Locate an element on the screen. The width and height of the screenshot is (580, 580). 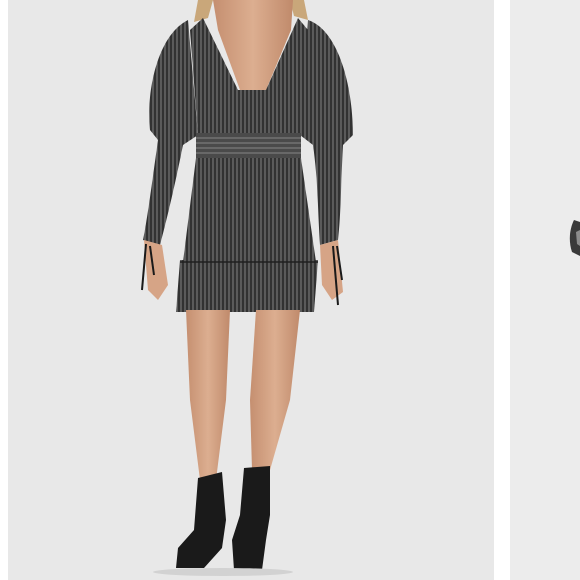
dress-skirt-lower is located at coordinates (247, 286).